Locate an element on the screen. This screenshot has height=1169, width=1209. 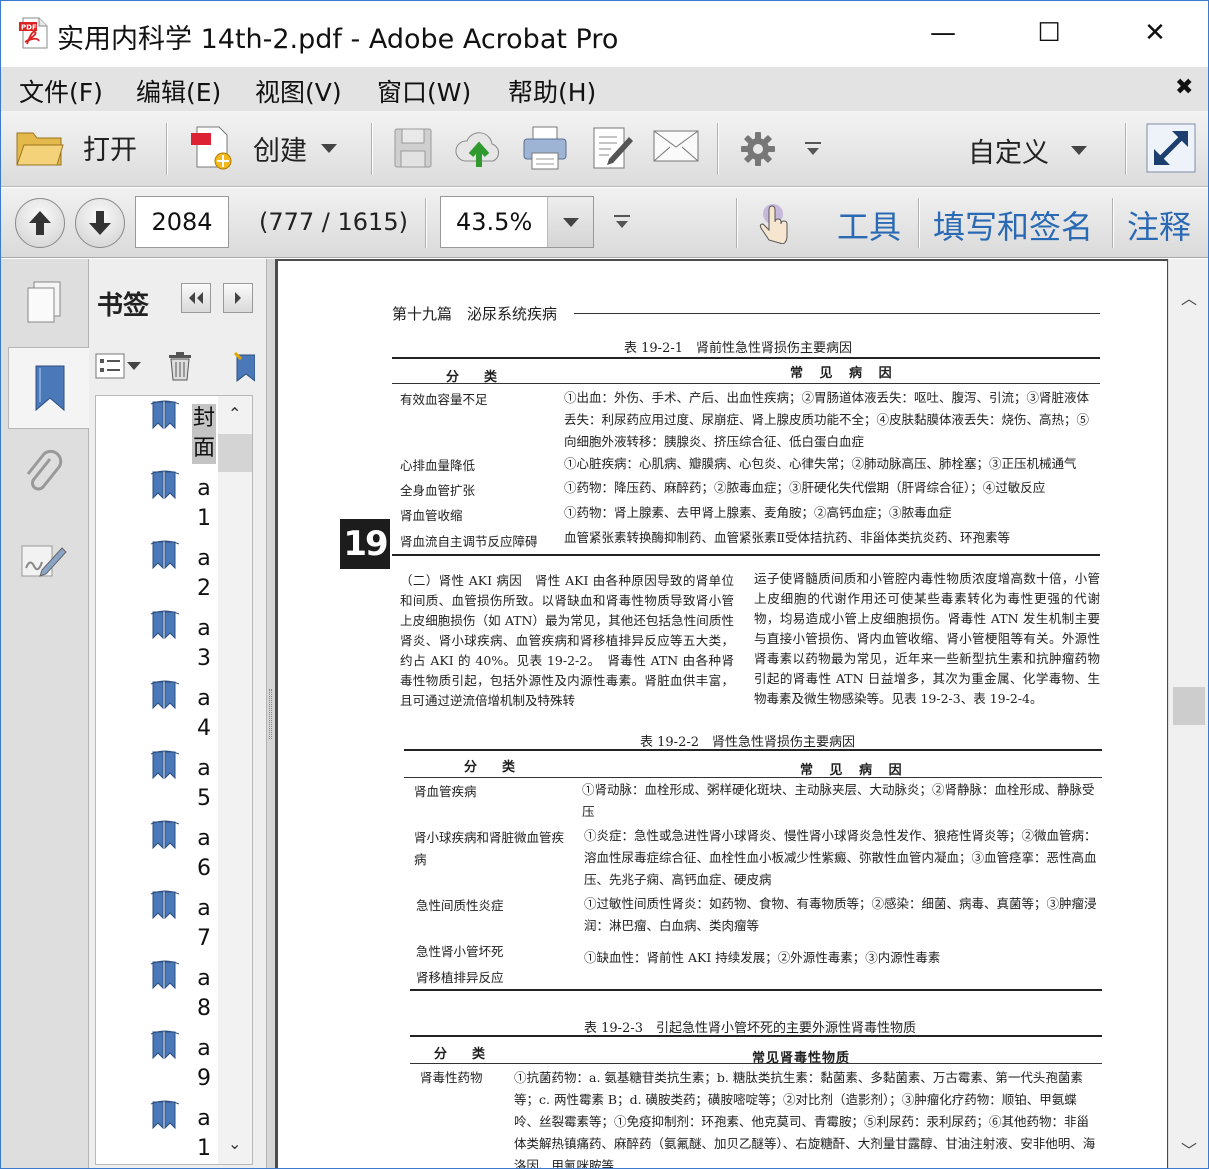
scroll-up-icon: ︿ is located at coordinates (1189, 297).